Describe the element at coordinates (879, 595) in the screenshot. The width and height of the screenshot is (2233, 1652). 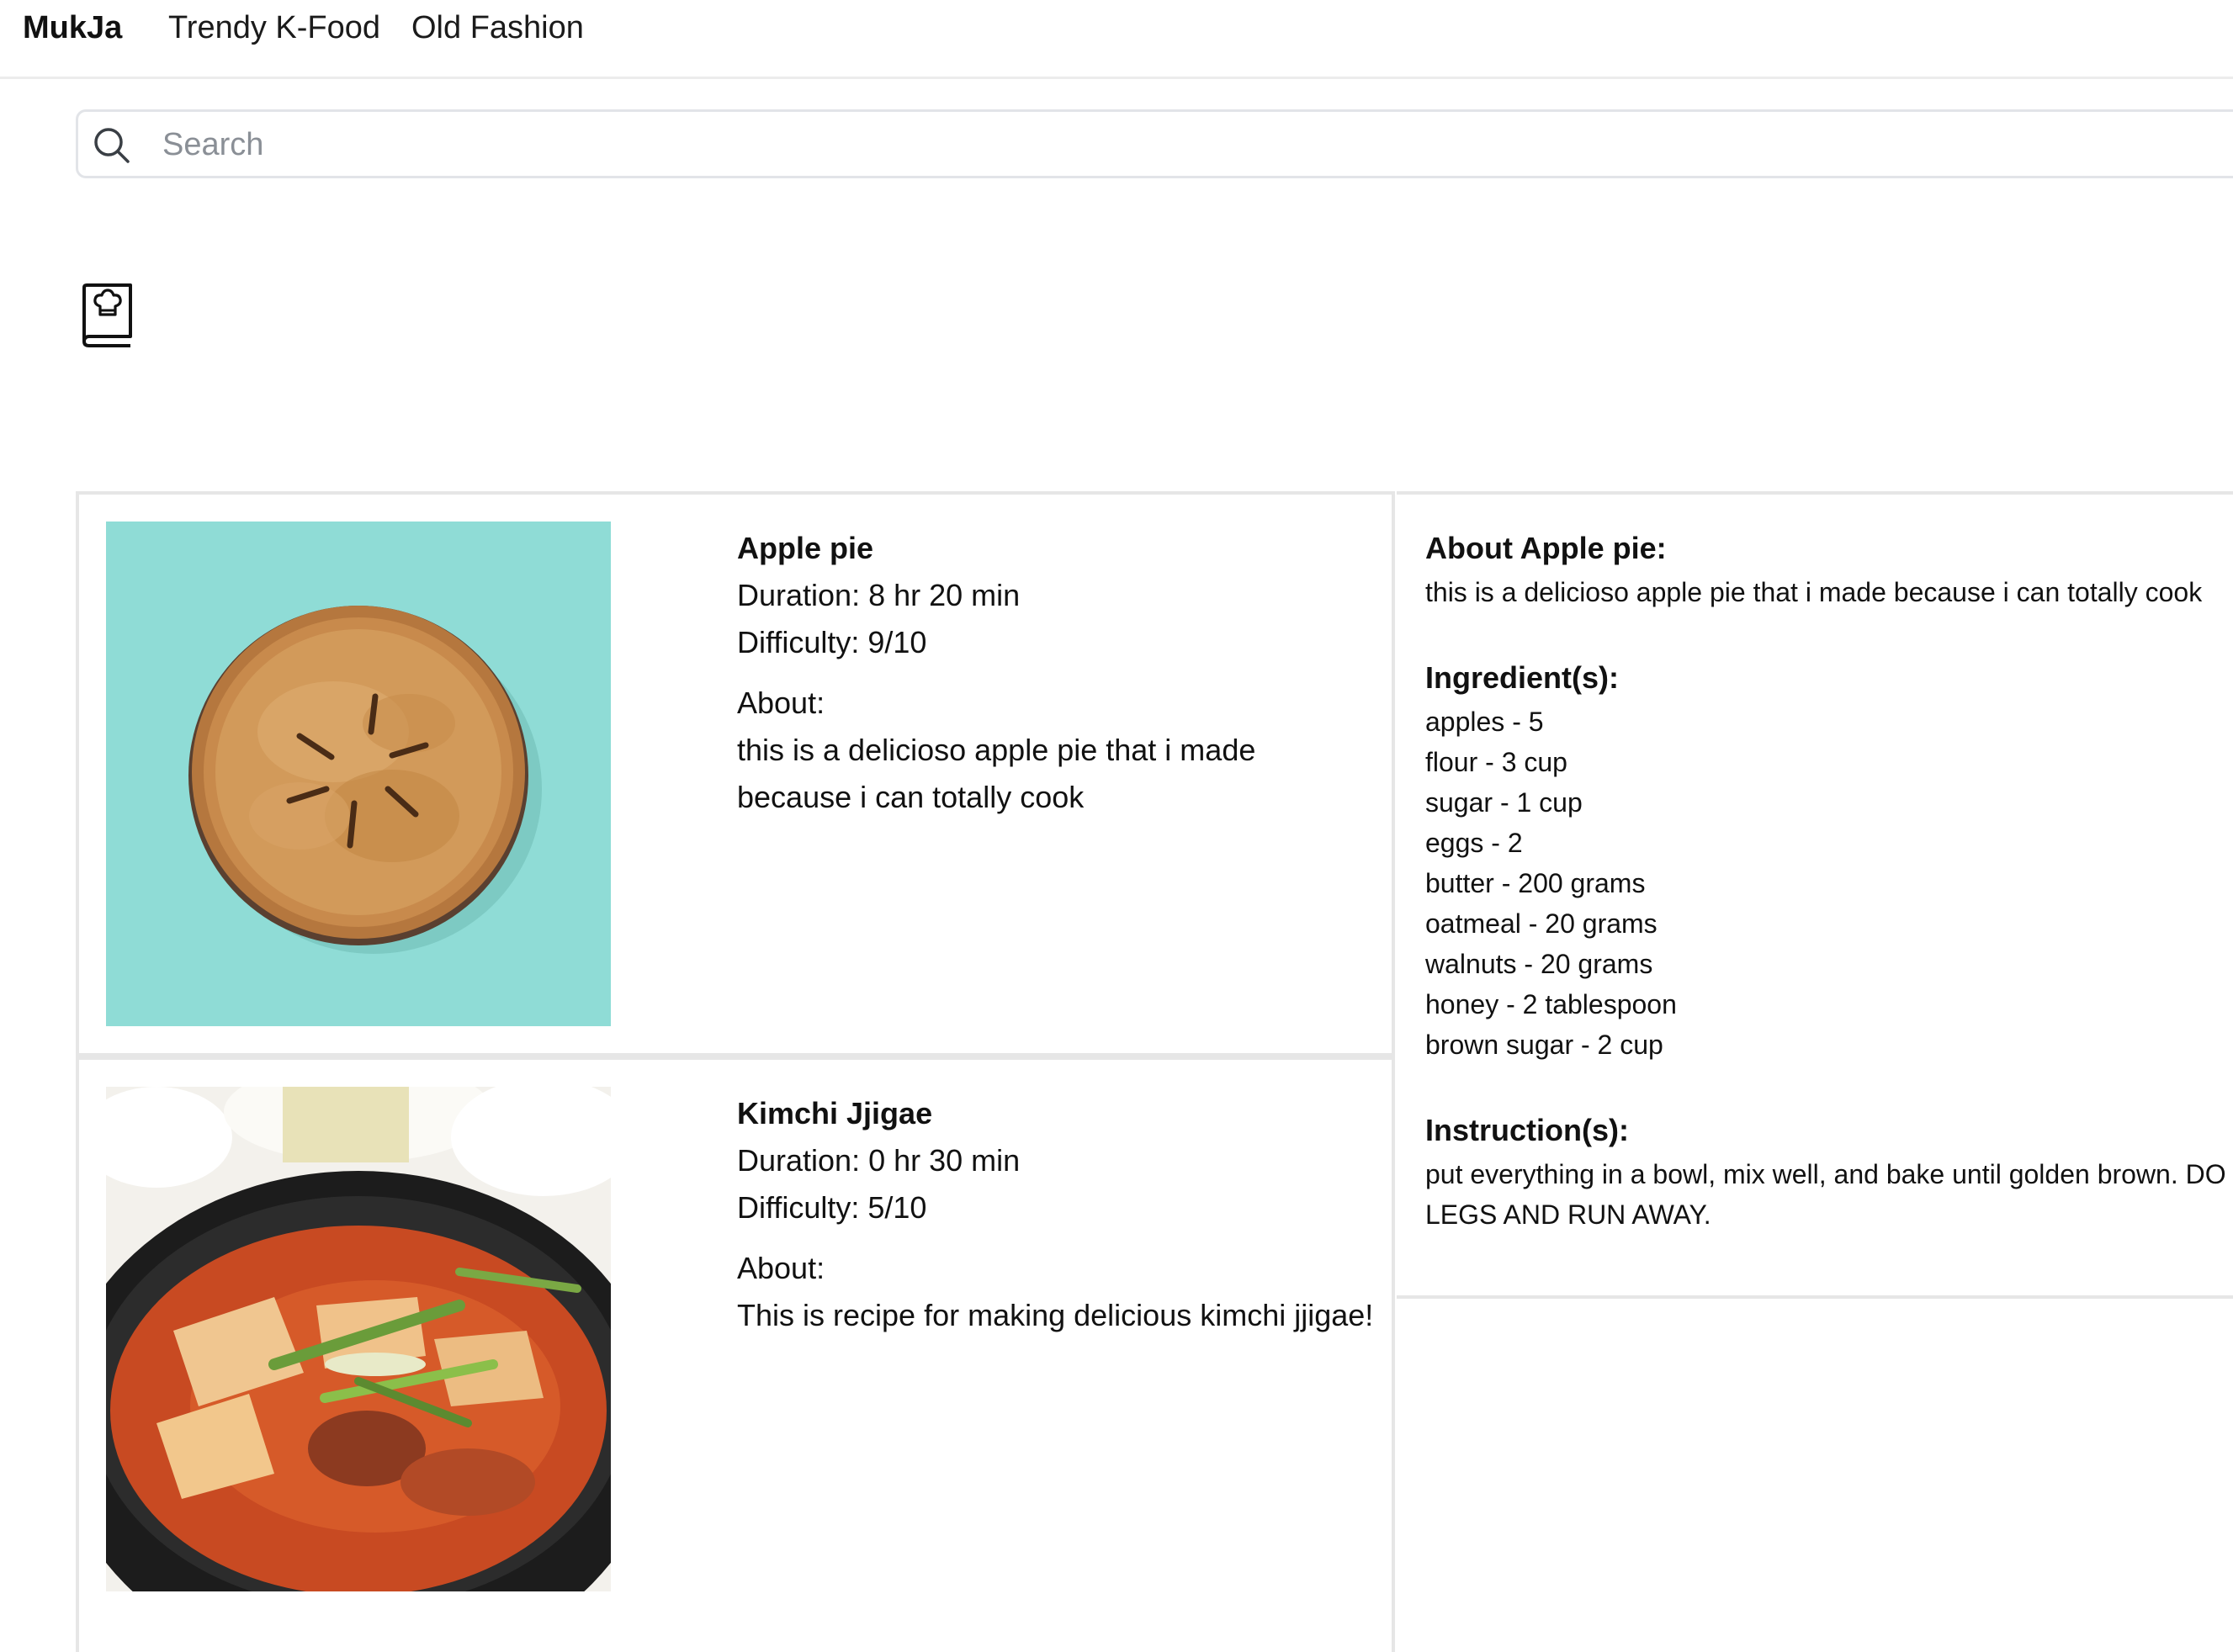
I see `recipe-duration: Duration: 8 hr 20 min` at that location.